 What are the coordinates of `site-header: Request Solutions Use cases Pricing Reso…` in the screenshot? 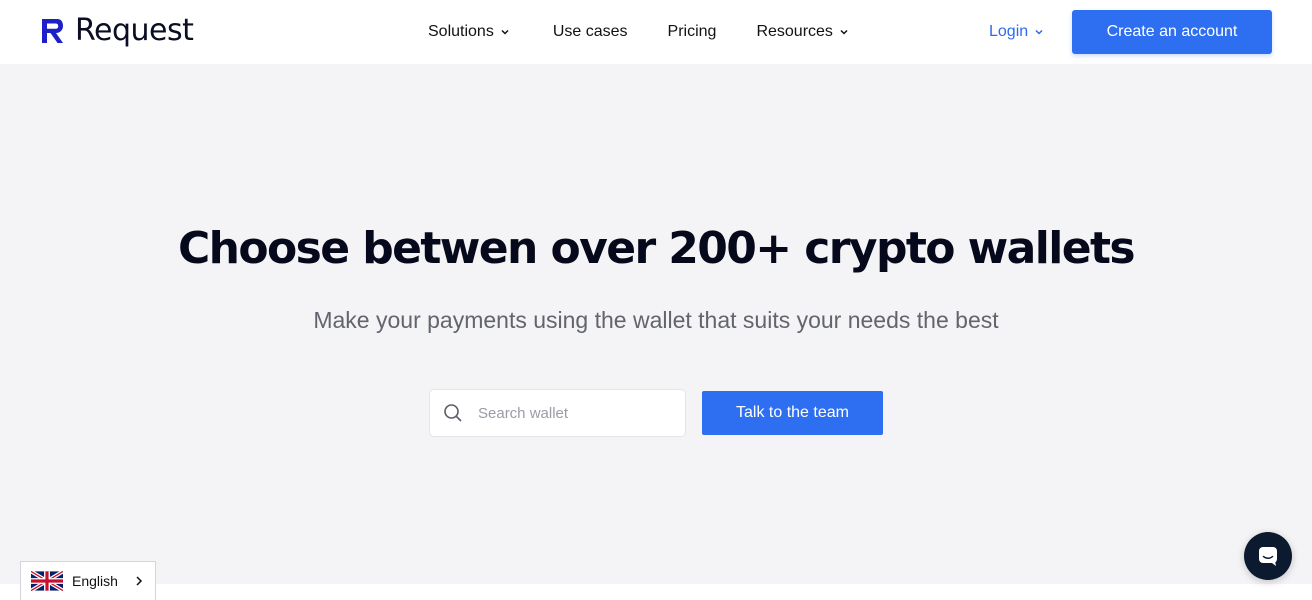 It's located at (656, 32).